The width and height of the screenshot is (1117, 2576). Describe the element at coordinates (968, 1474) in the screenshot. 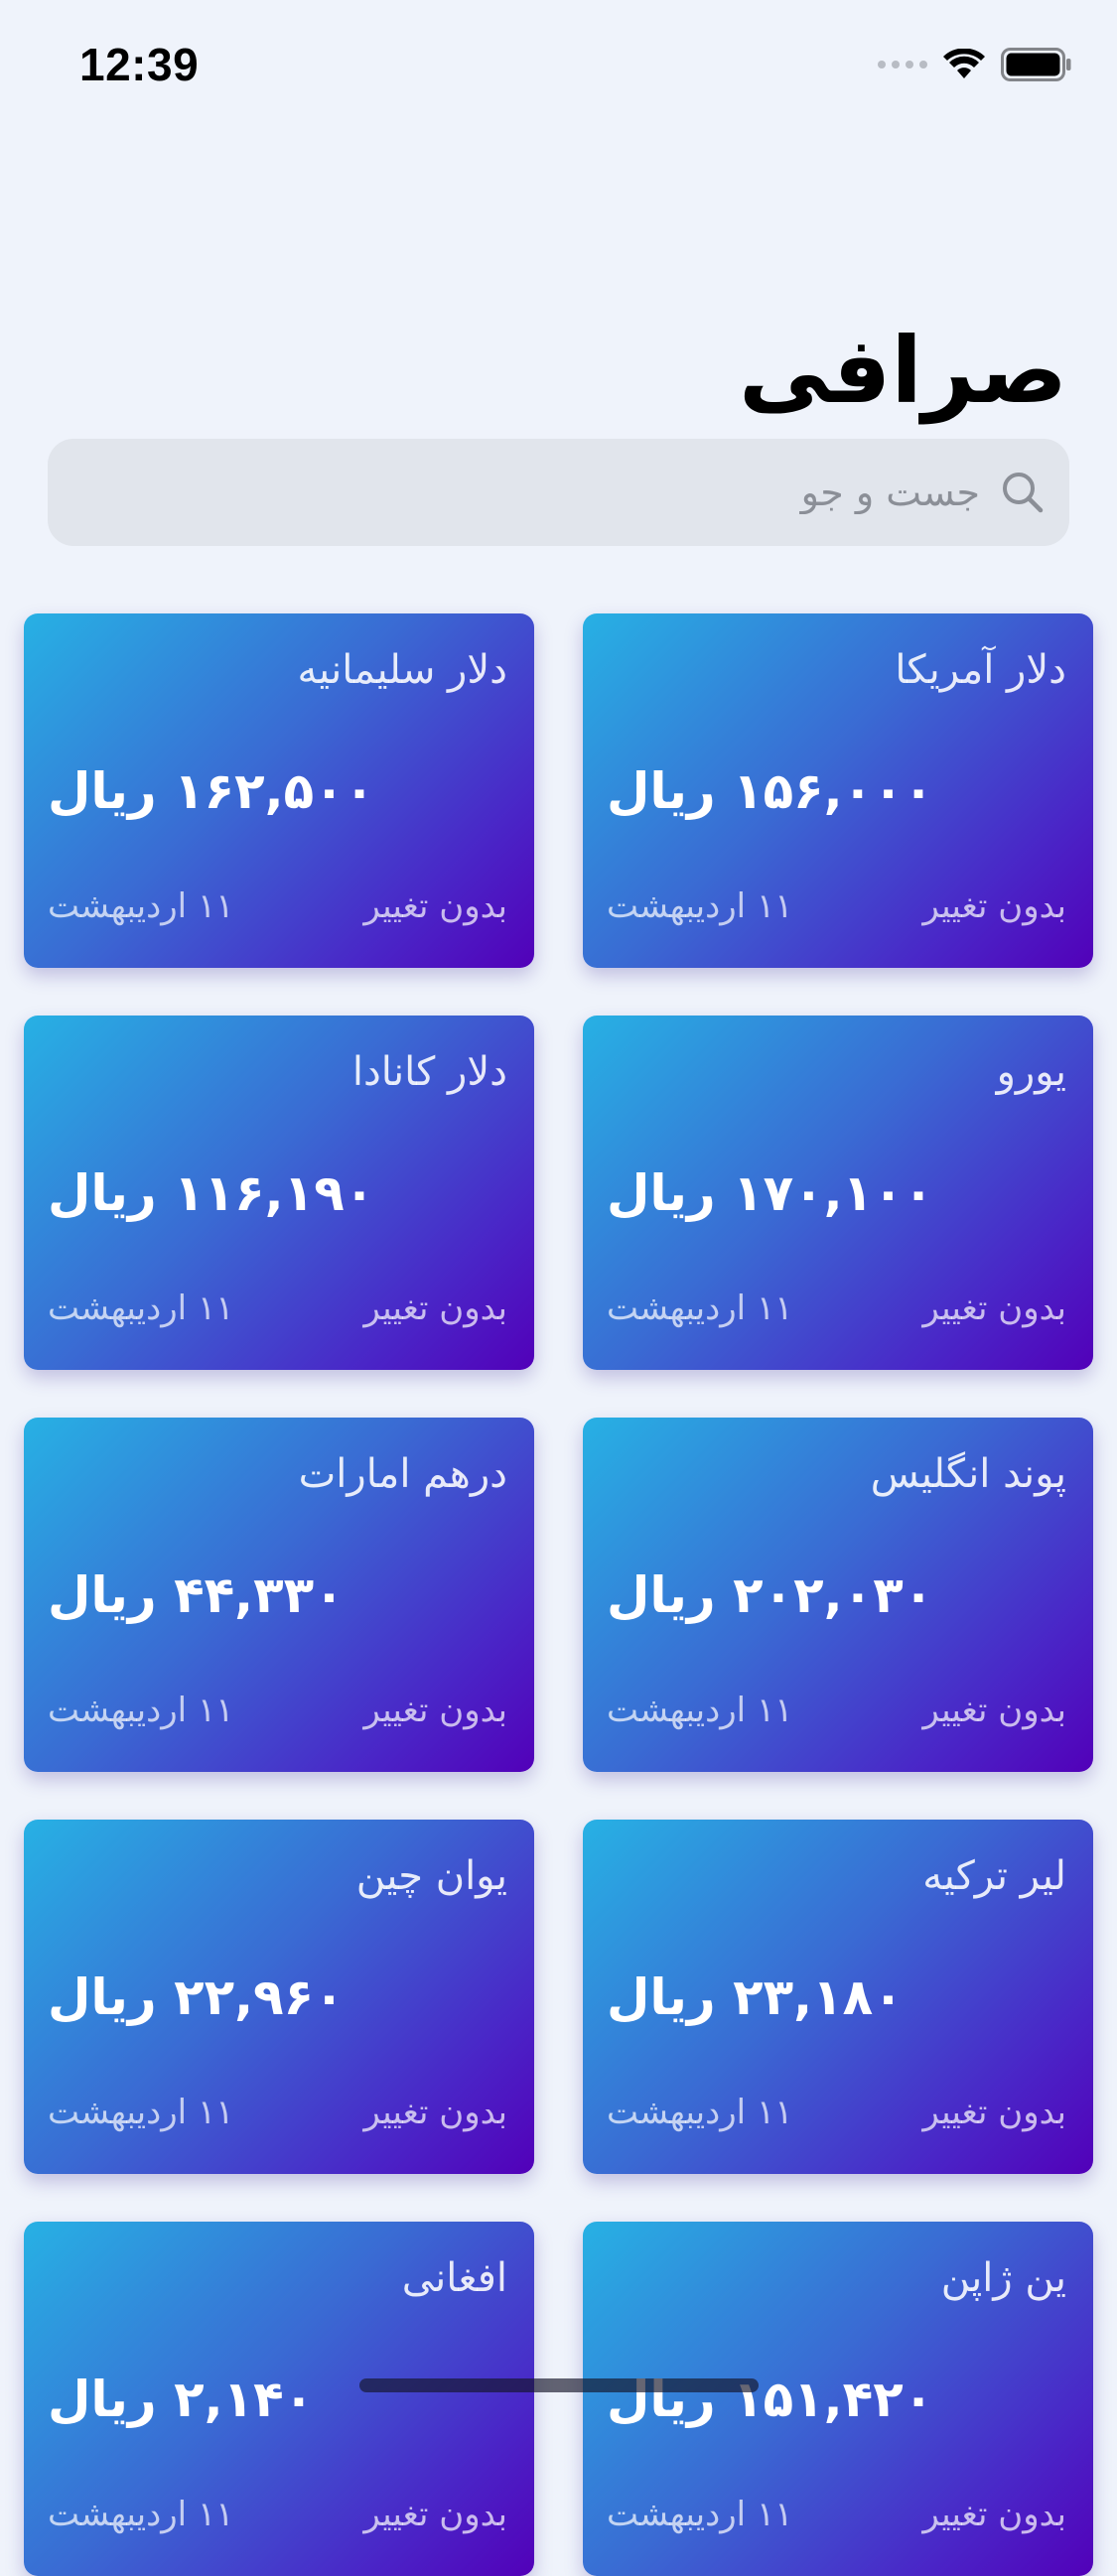

I see `currency-name: پوند انگلیس` at that location.